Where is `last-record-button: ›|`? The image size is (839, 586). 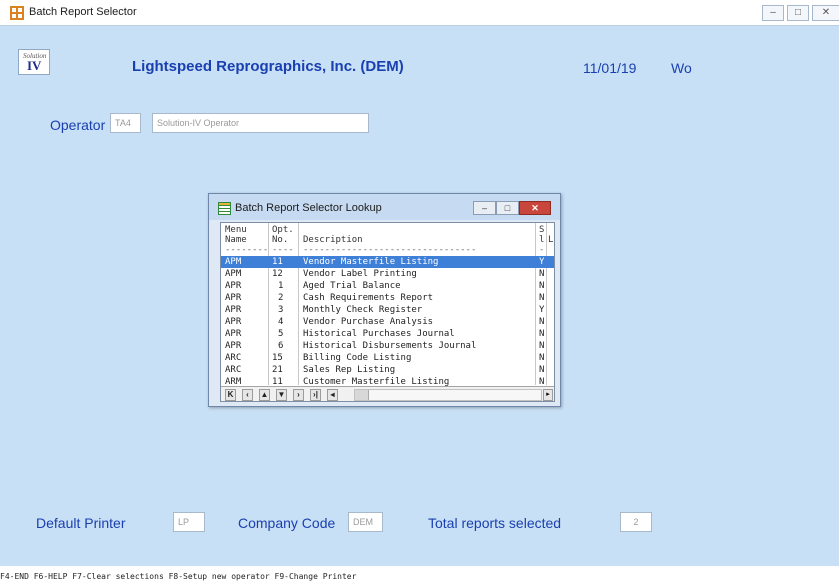 last-record-button: ›| is located at coordinates (315, 395).